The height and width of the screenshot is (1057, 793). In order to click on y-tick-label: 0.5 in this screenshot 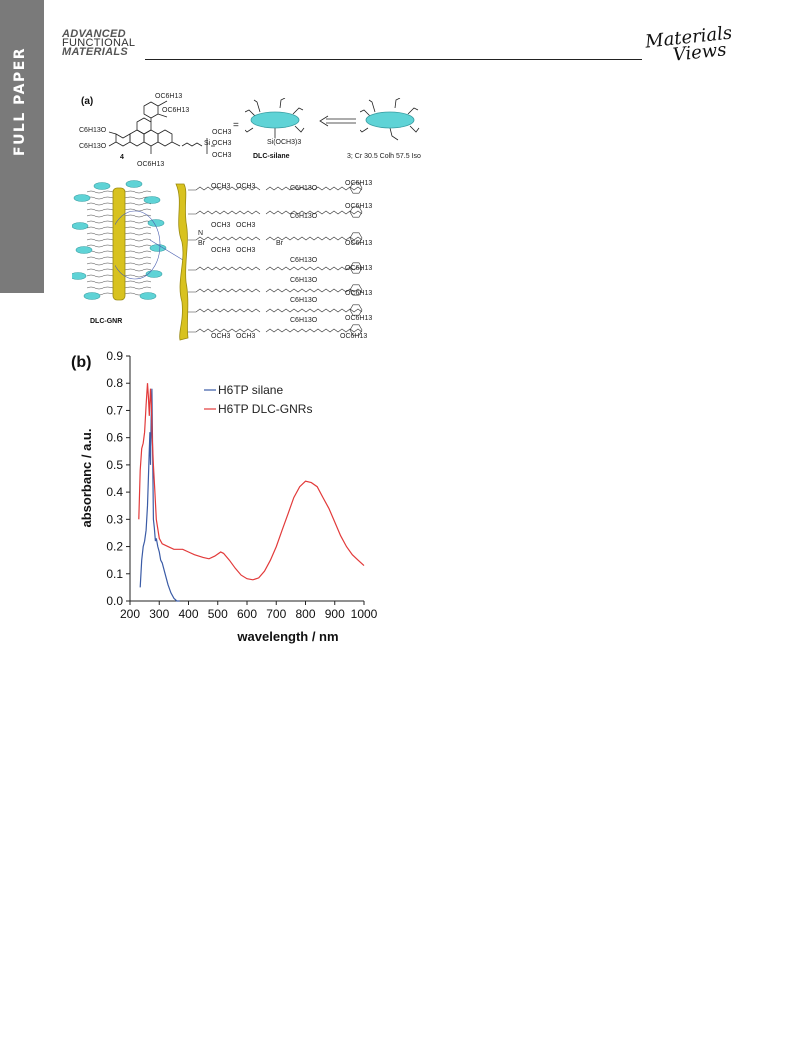, I will do `click(114, 465)`.